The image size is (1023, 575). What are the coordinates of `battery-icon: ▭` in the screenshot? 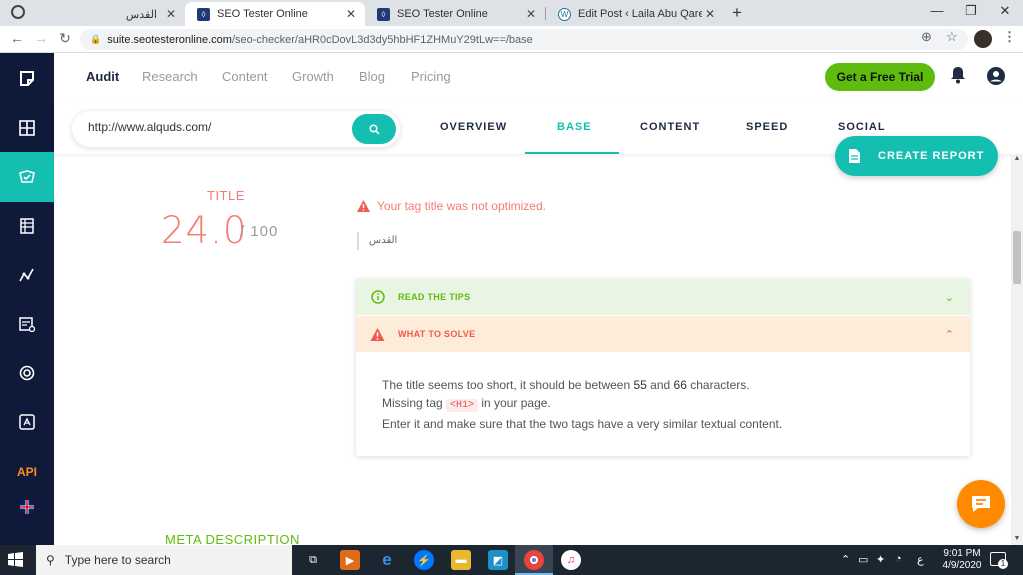 It's located at (863, 559).